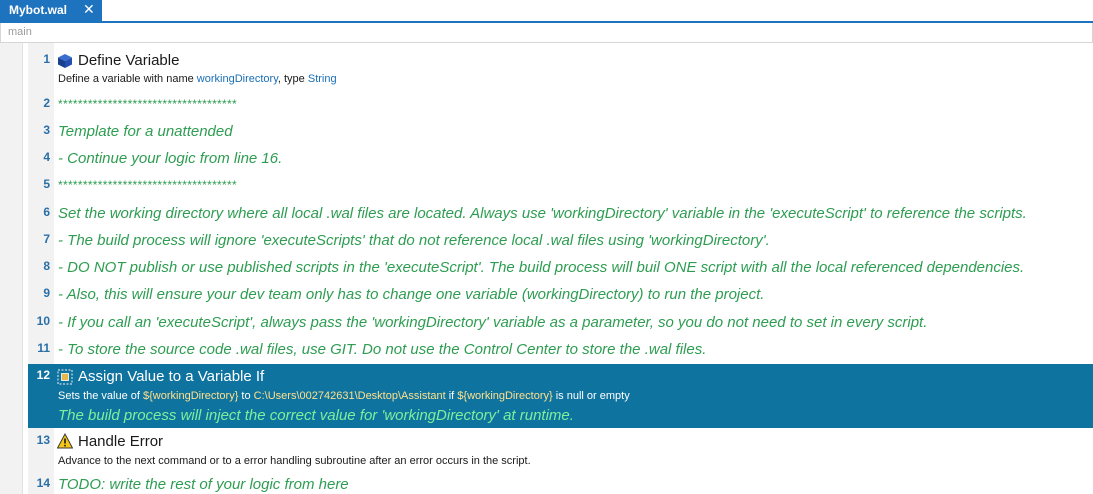 This screenshot has height=494, width=1093. I want to click on breadcrumb: main, so click(546, 33).